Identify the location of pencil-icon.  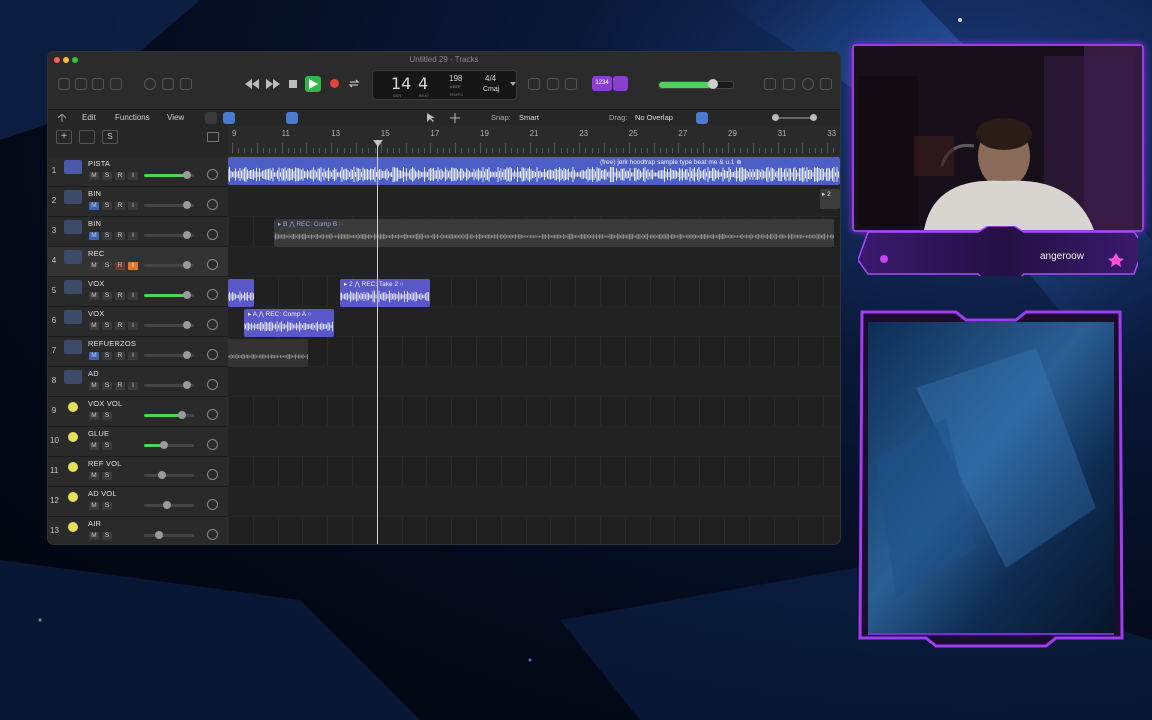
(186, 84).